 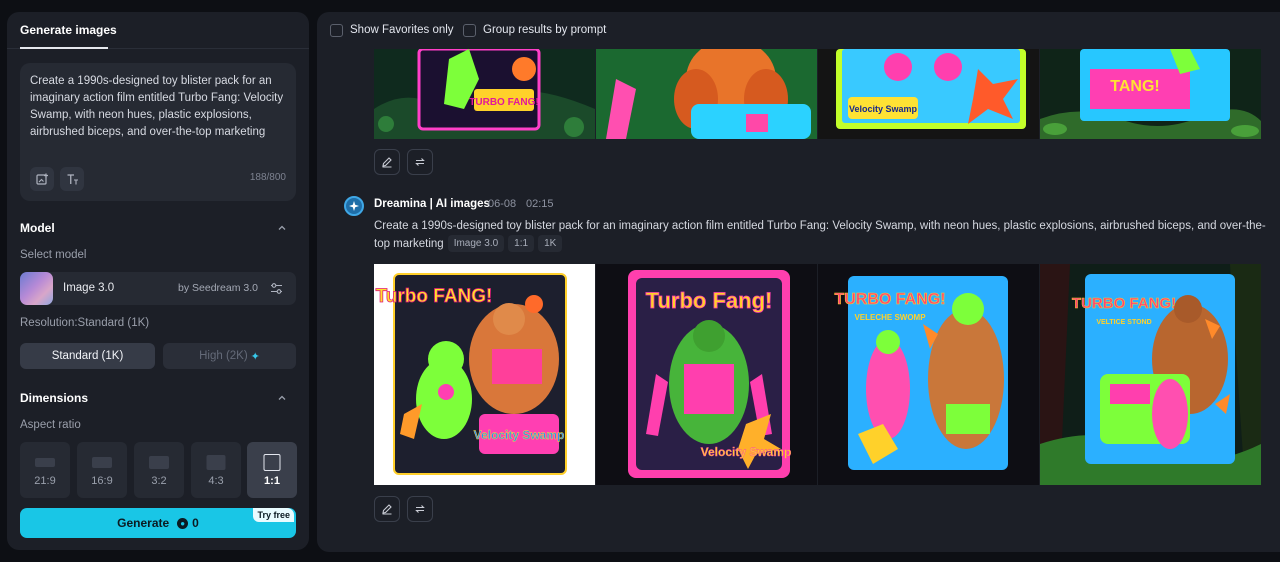 I want to click on tag-model: Image 3.0, so click(x=476, y=243).